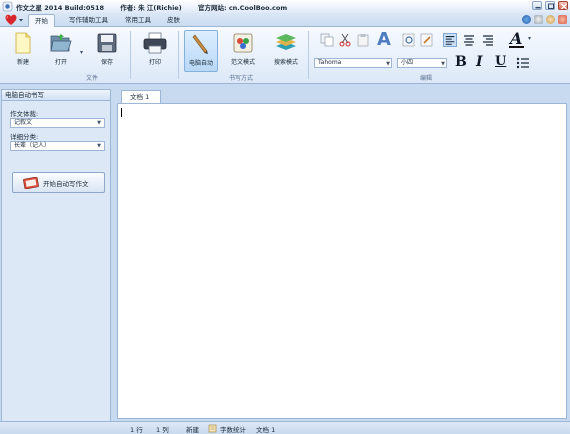  I want to click on tab-skin: 皮肤, so click(173, 20).